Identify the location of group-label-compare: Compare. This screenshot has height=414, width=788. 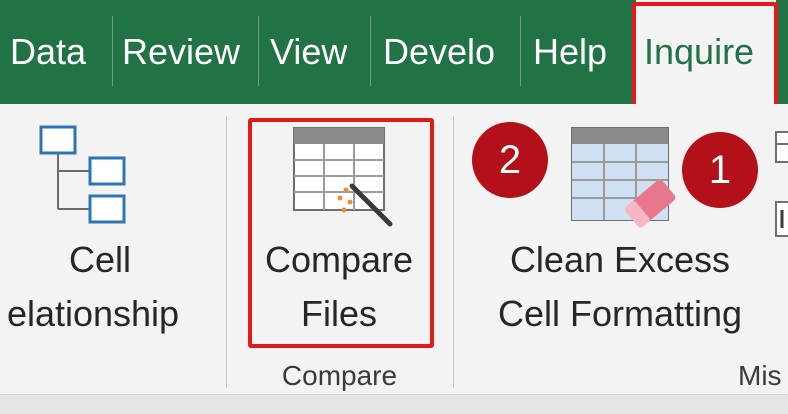
(339, 375).